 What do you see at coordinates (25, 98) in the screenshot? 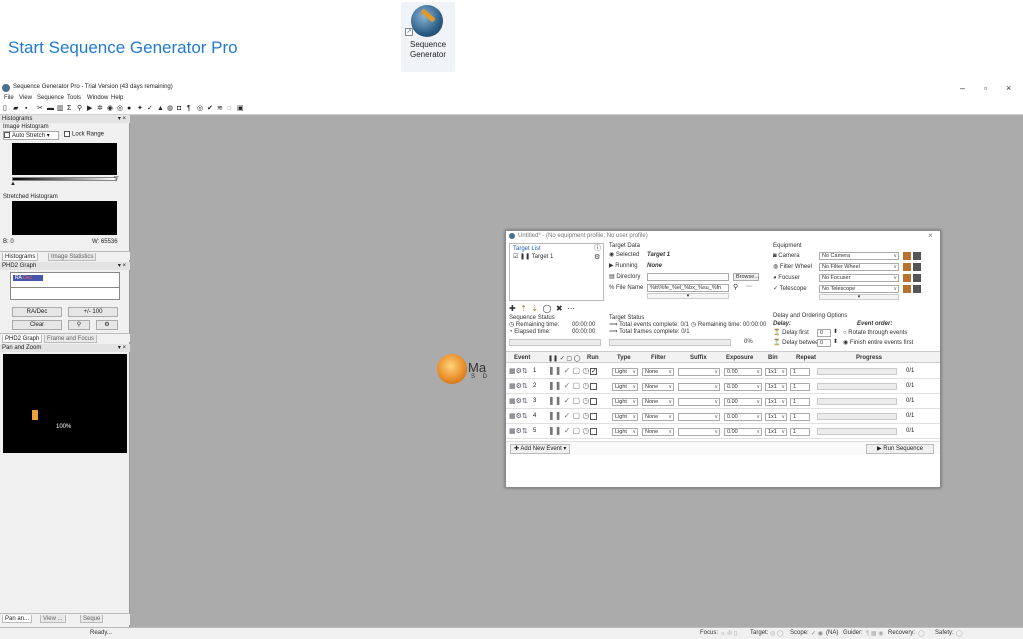
I see `menu-view: View` at bounding box center [25, 98].